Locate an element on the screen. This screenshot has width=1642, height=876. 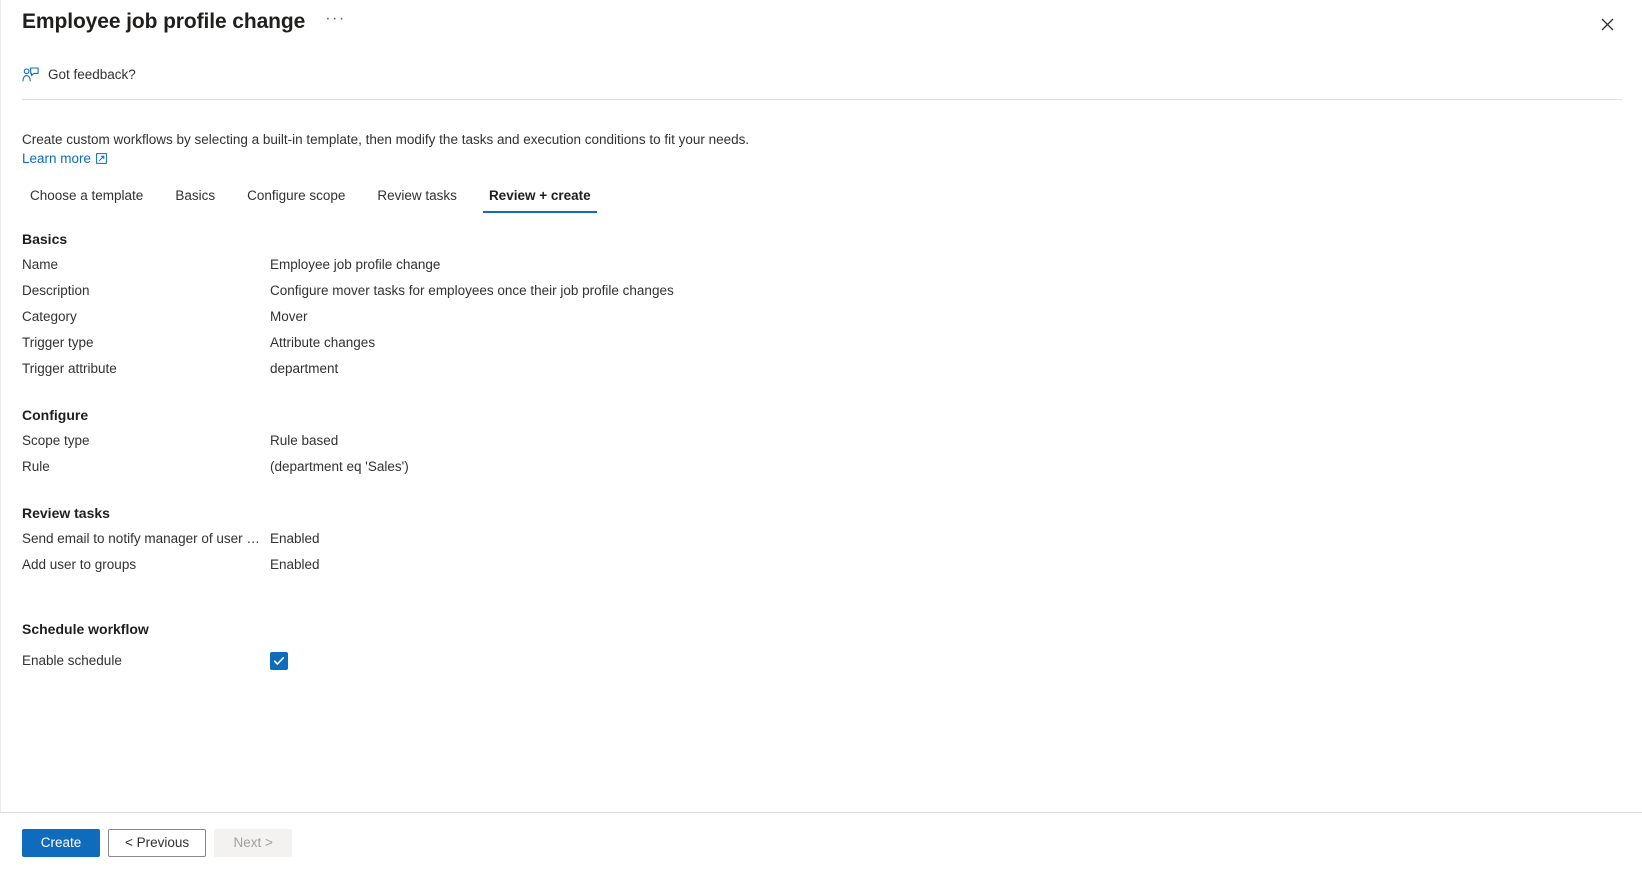
section-schedule-workflow: Schedule workflow Enable schedule is located at coordinates (812, 646).